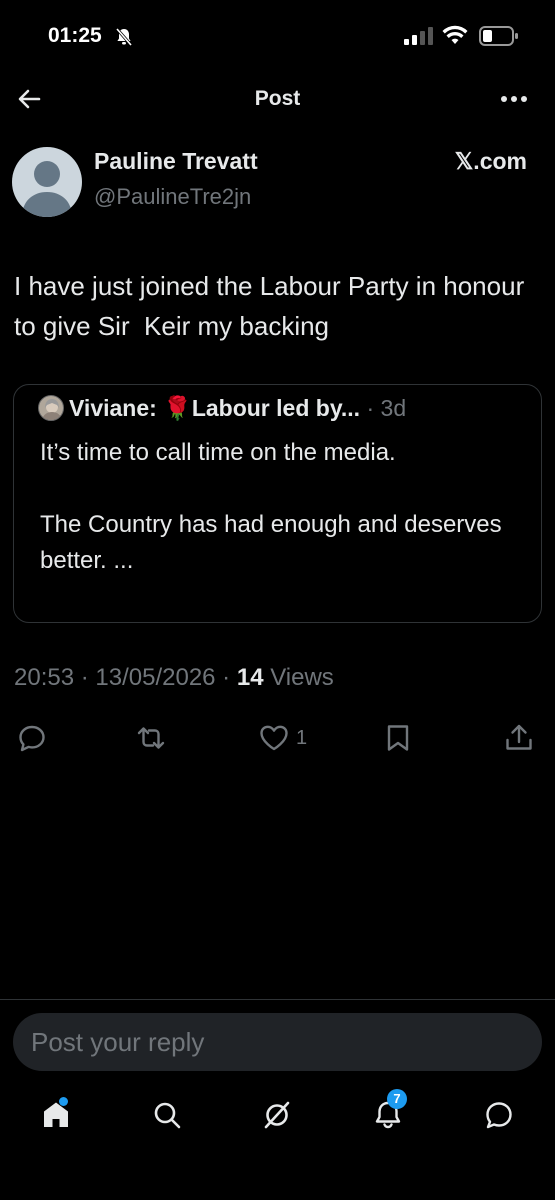  Describe the element at coordinates (44, 677) in the screenshot. I see `post-time: 20:53` at that location.